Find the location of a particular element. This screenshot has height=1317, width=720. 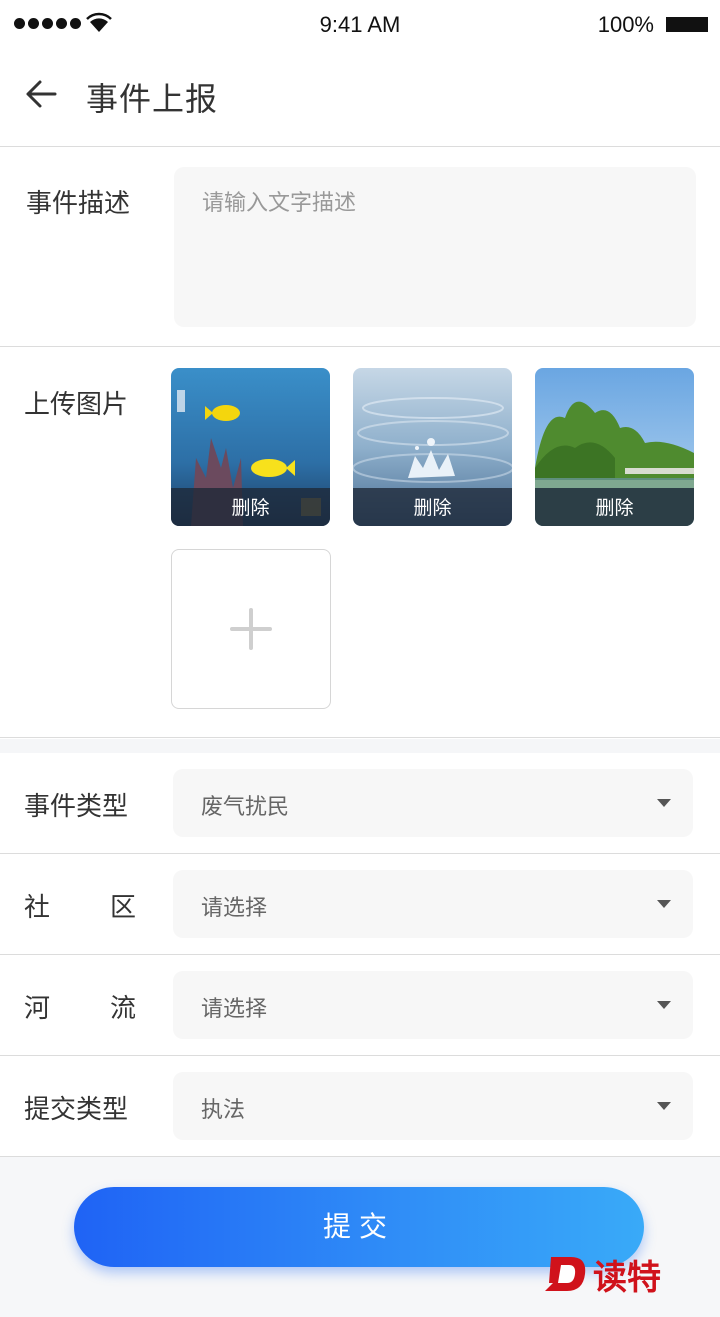

dute-logo-icon is located at coordinates (565, 1274).